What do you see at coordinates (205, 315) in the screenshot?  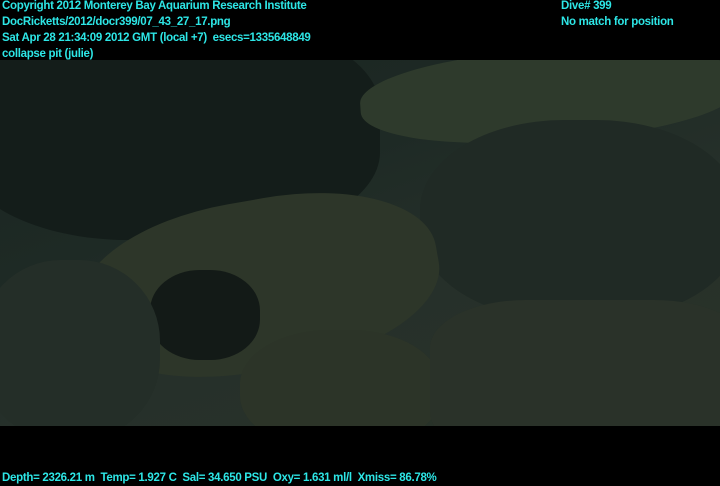 I see `cave-opening` at bounding box center [205, 315].